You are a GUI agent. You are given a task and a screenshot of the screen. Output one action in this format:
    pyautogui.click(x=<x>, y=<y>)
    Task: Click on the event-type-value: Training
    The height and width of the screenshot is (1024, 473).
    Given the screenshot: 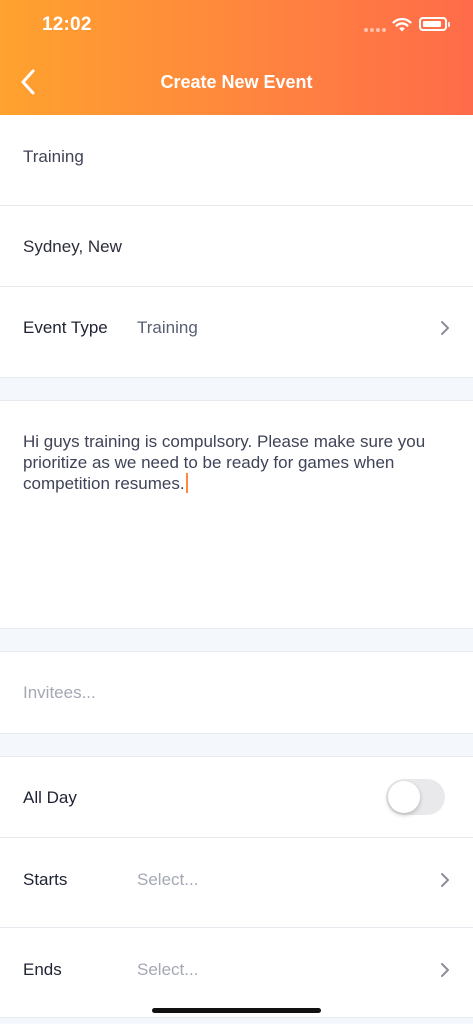 What is the action you would take?
    pyautogui.click(x=167, y=327)
    